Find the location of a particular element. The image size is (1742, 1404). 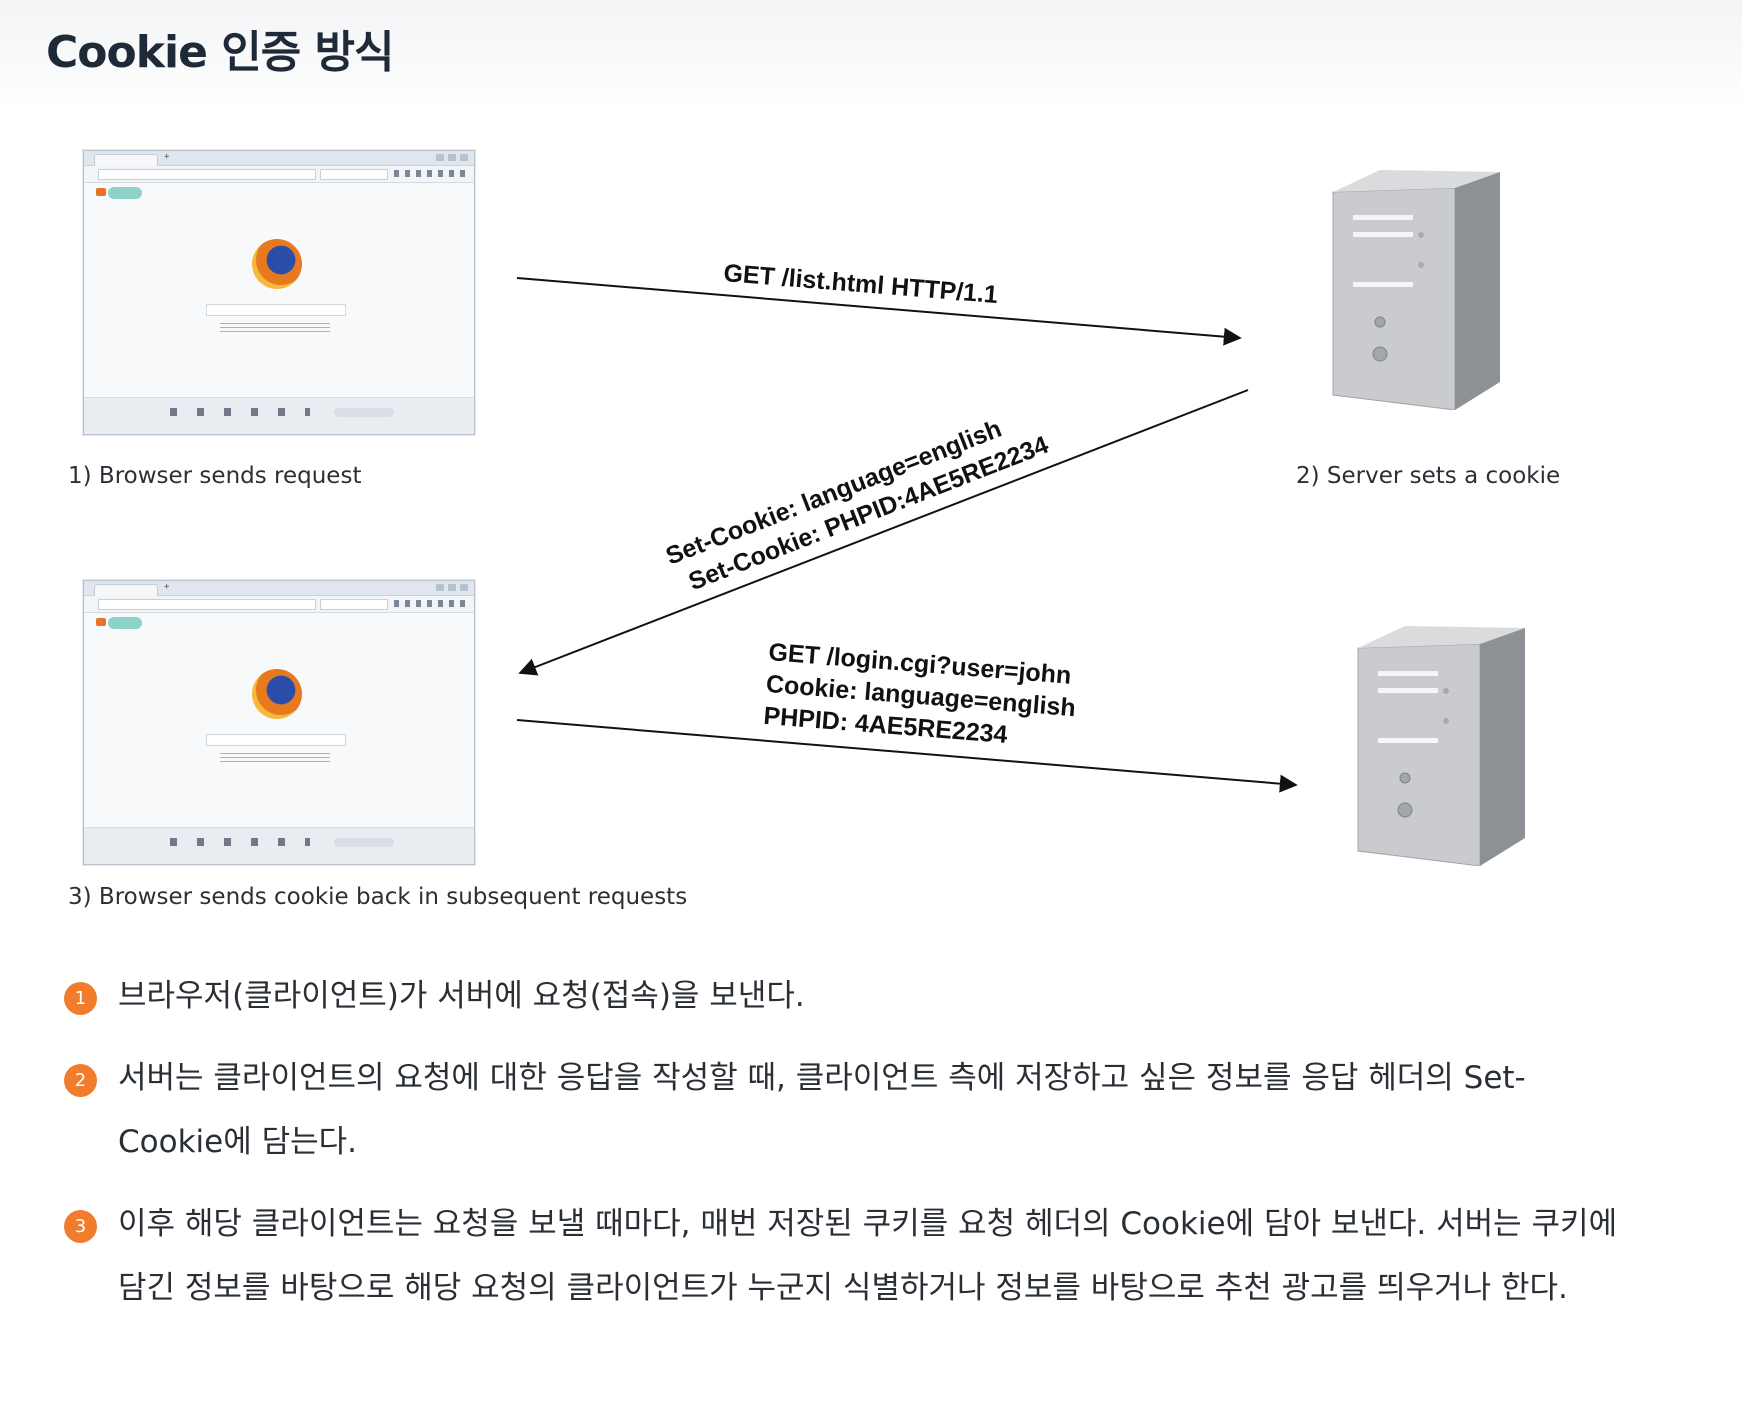

step-number-badge: 2 is located at coordinates (80, 1080).